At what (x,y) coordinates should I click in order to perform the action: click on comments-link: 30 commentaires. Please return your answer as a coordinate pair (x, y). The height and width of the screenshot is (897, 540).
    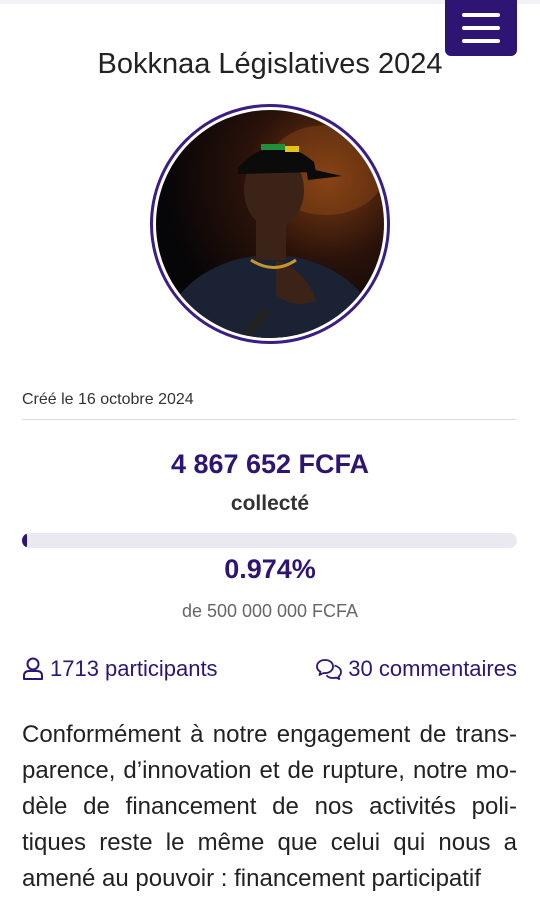
    Looking at the image, I should click on (416, 669).